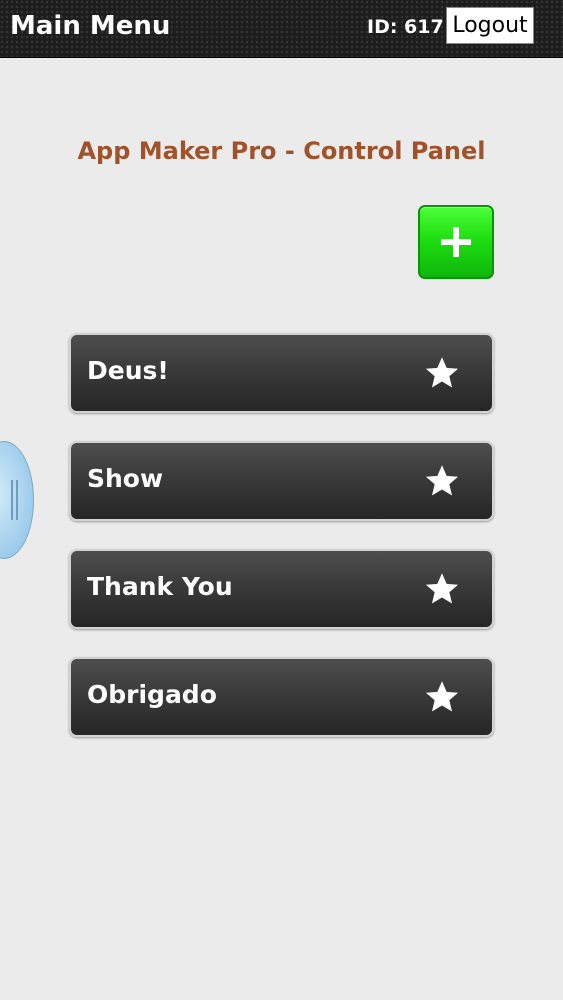 The height and width of the screenshot is (1000, 563). What do you see at coordinates (281, 481) in the screenshot?
I see `list-item: Show` at bounding box center [281, 481].